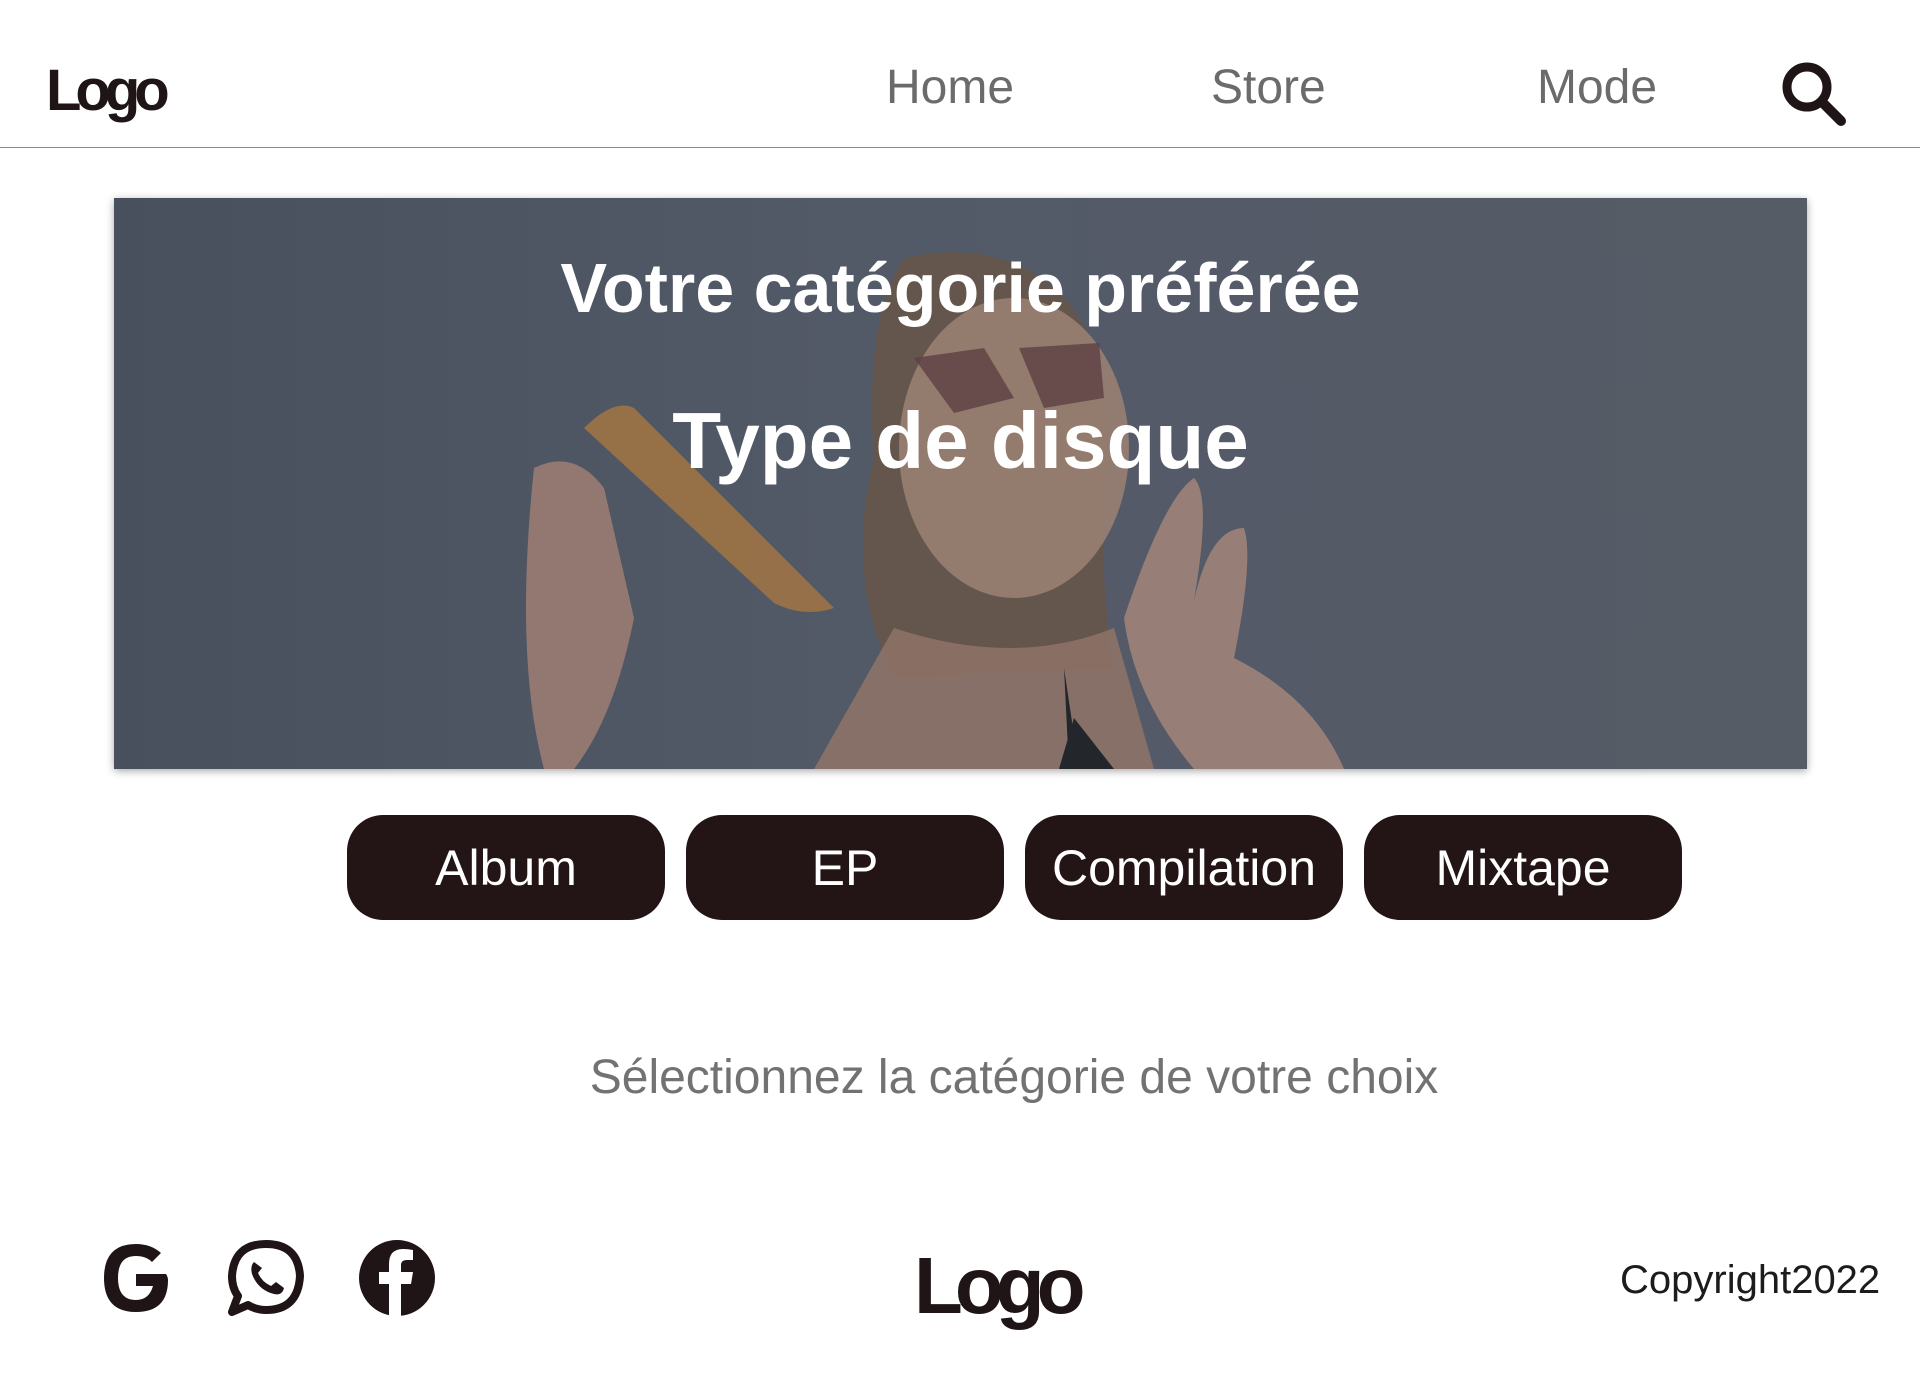 Image resolution: width=1920 pixels, height=1380 pixels. Describe the element at coordinates (950, 88) in the screenshot. I see `nav-link-home: Home` at that location.